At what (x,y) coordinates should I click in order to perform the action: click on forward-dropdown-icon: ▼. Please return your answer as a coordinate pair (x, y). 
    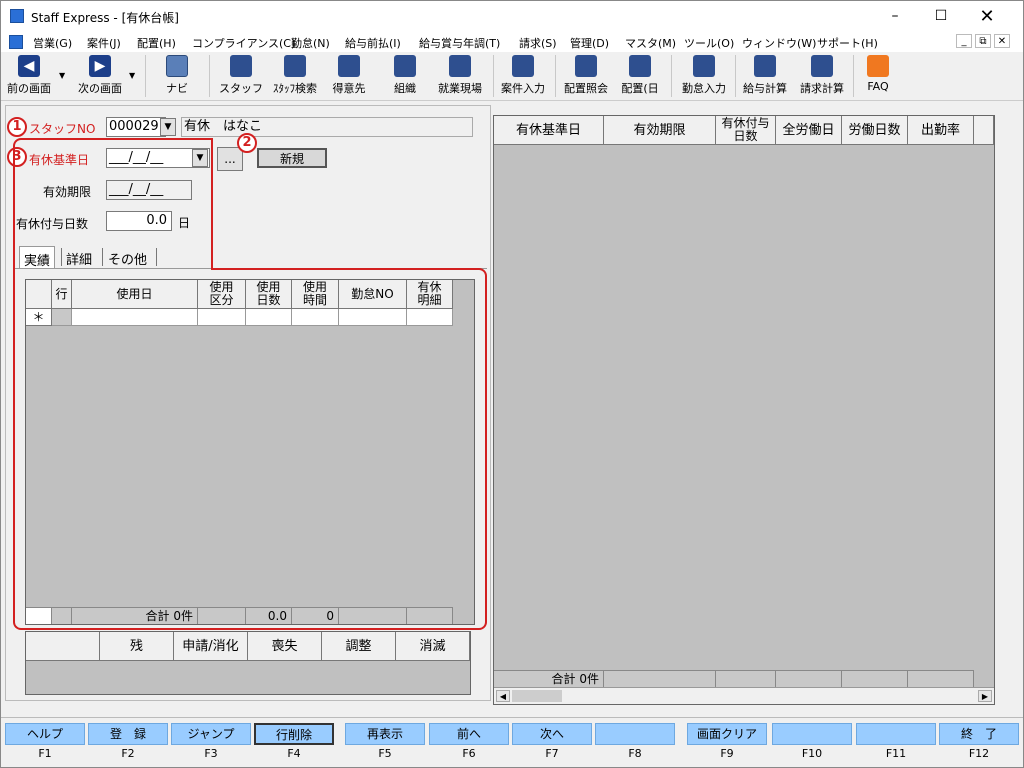
    Looking at the image, I should click on (132, 75).